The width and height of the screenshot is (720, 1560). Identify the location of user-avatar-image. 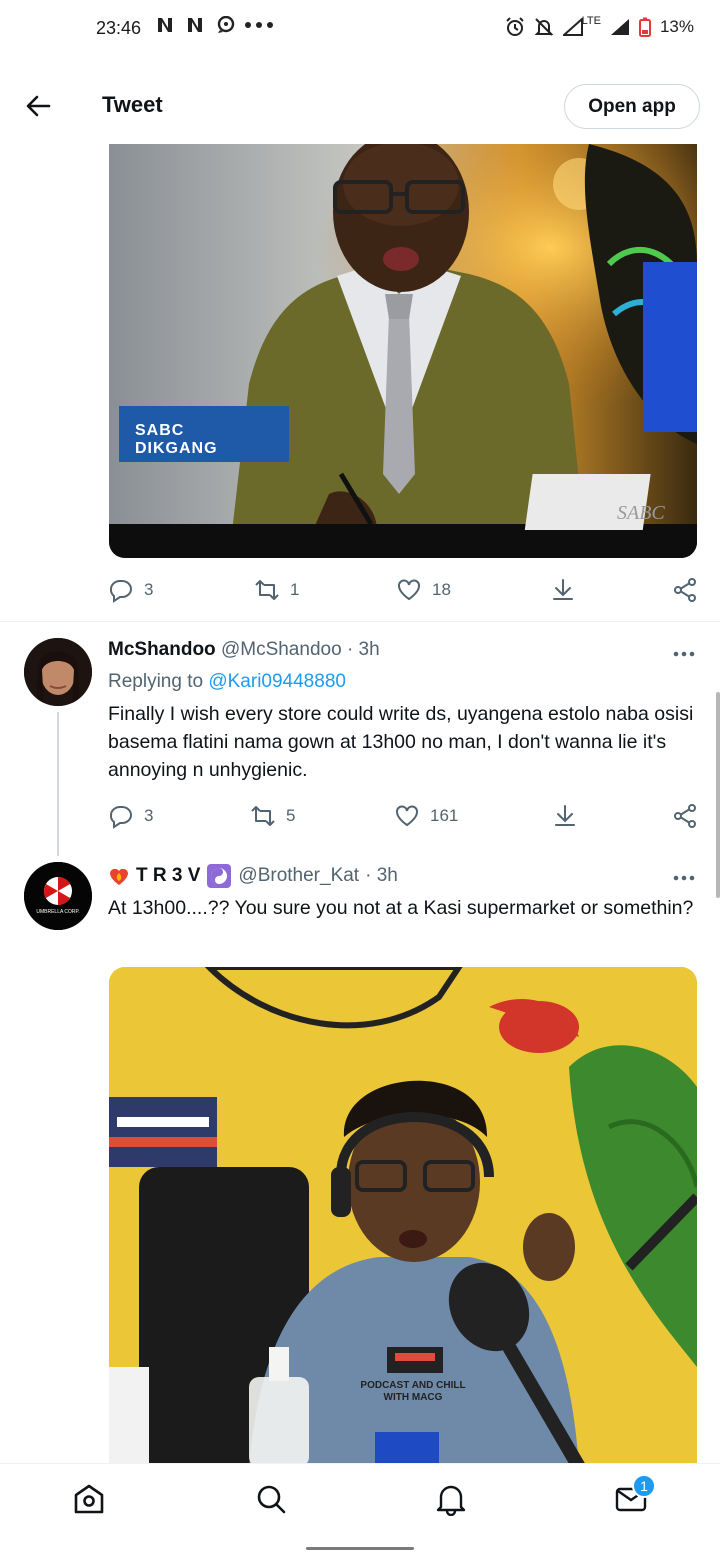
(58, 672).